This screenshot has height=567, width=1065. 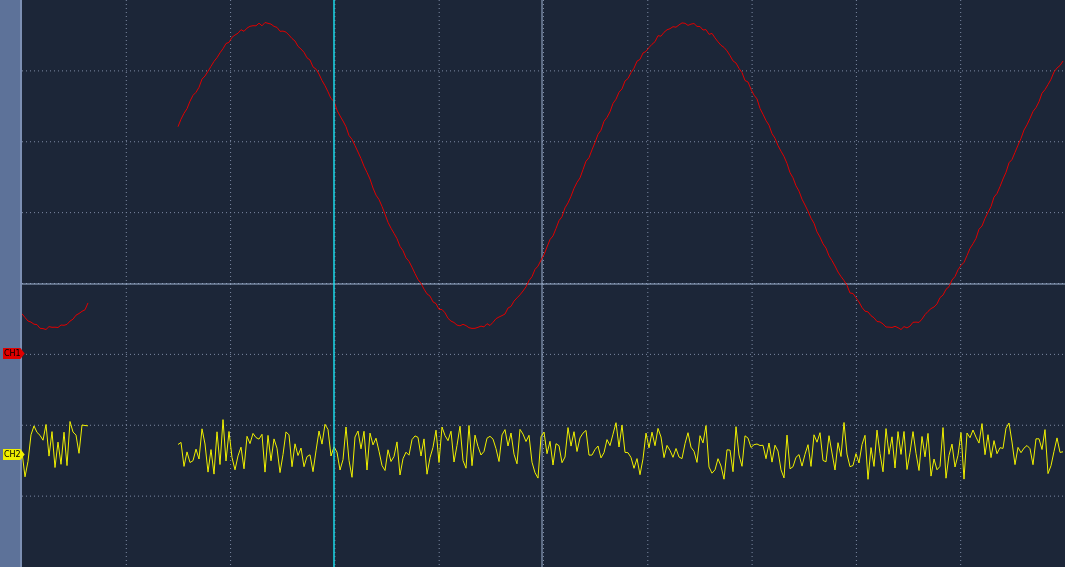 What do you see at coordinates (334, 283) in the screenshot?
I see `cursor-line` at bounding box center [334, 283].